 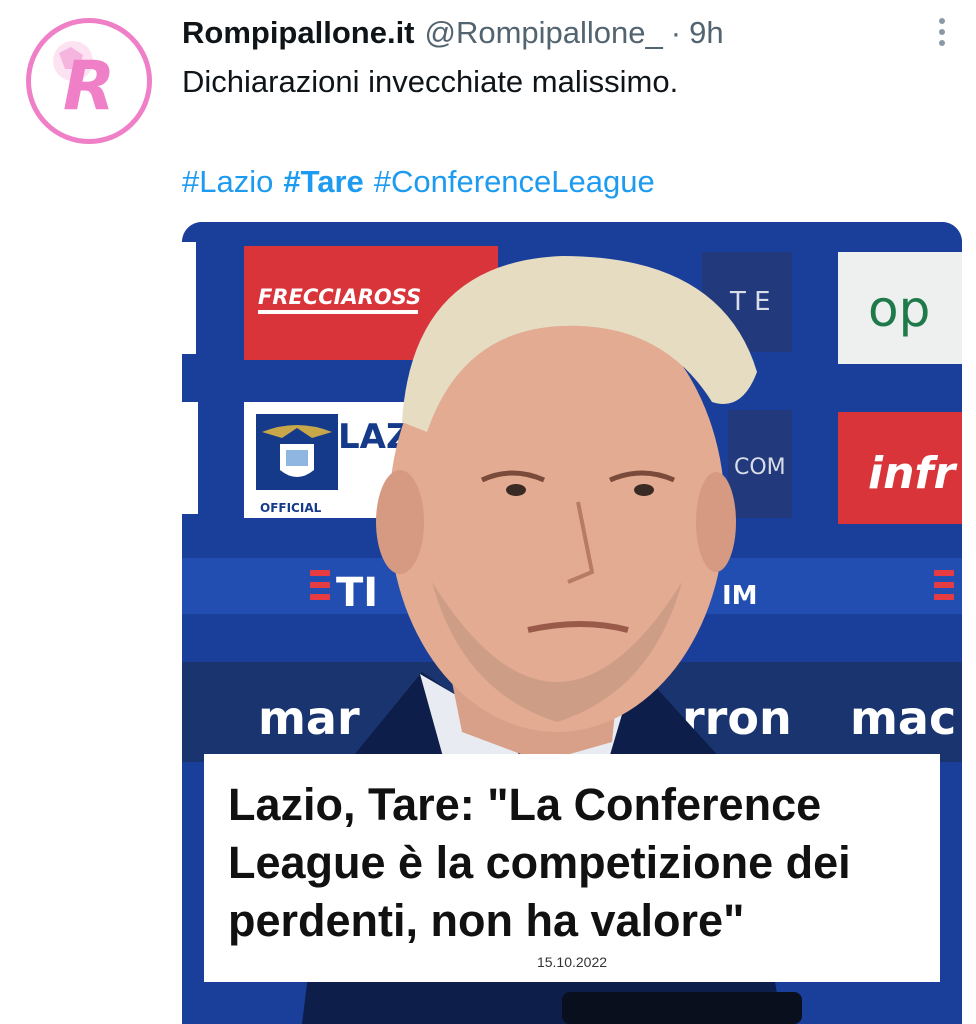 I want to click on sponsor-com-text: COM, so click(x=760, y=467).